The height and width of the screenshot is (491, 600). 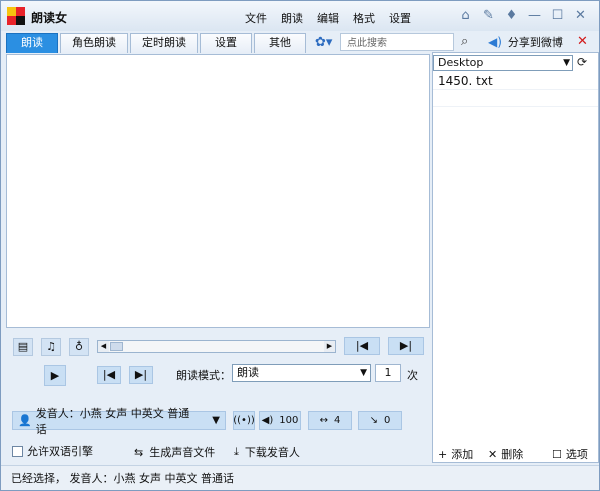 What do you see at coordinates (79, 347) in the screenshot?
I see `microphone-icon: ♁` at bounding box center [79, 347].